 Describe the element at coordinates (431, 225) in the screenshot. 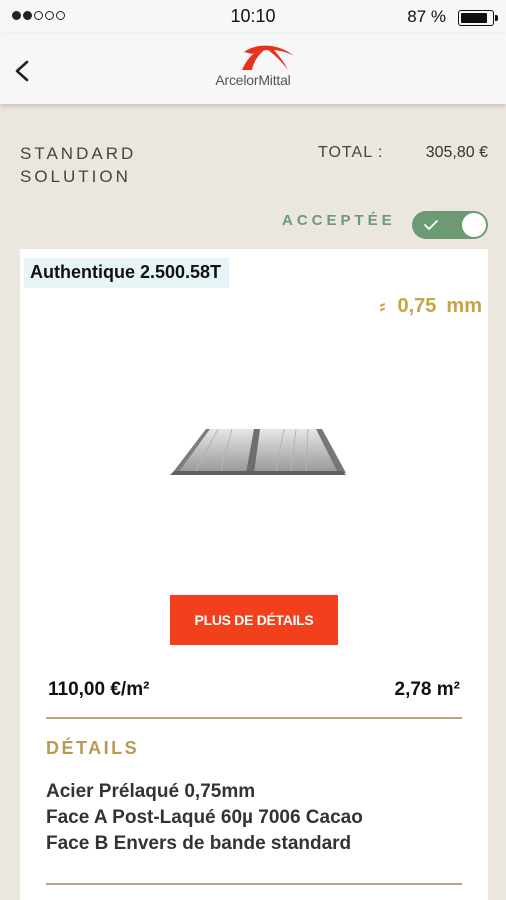

I see `check-icon` at that location.